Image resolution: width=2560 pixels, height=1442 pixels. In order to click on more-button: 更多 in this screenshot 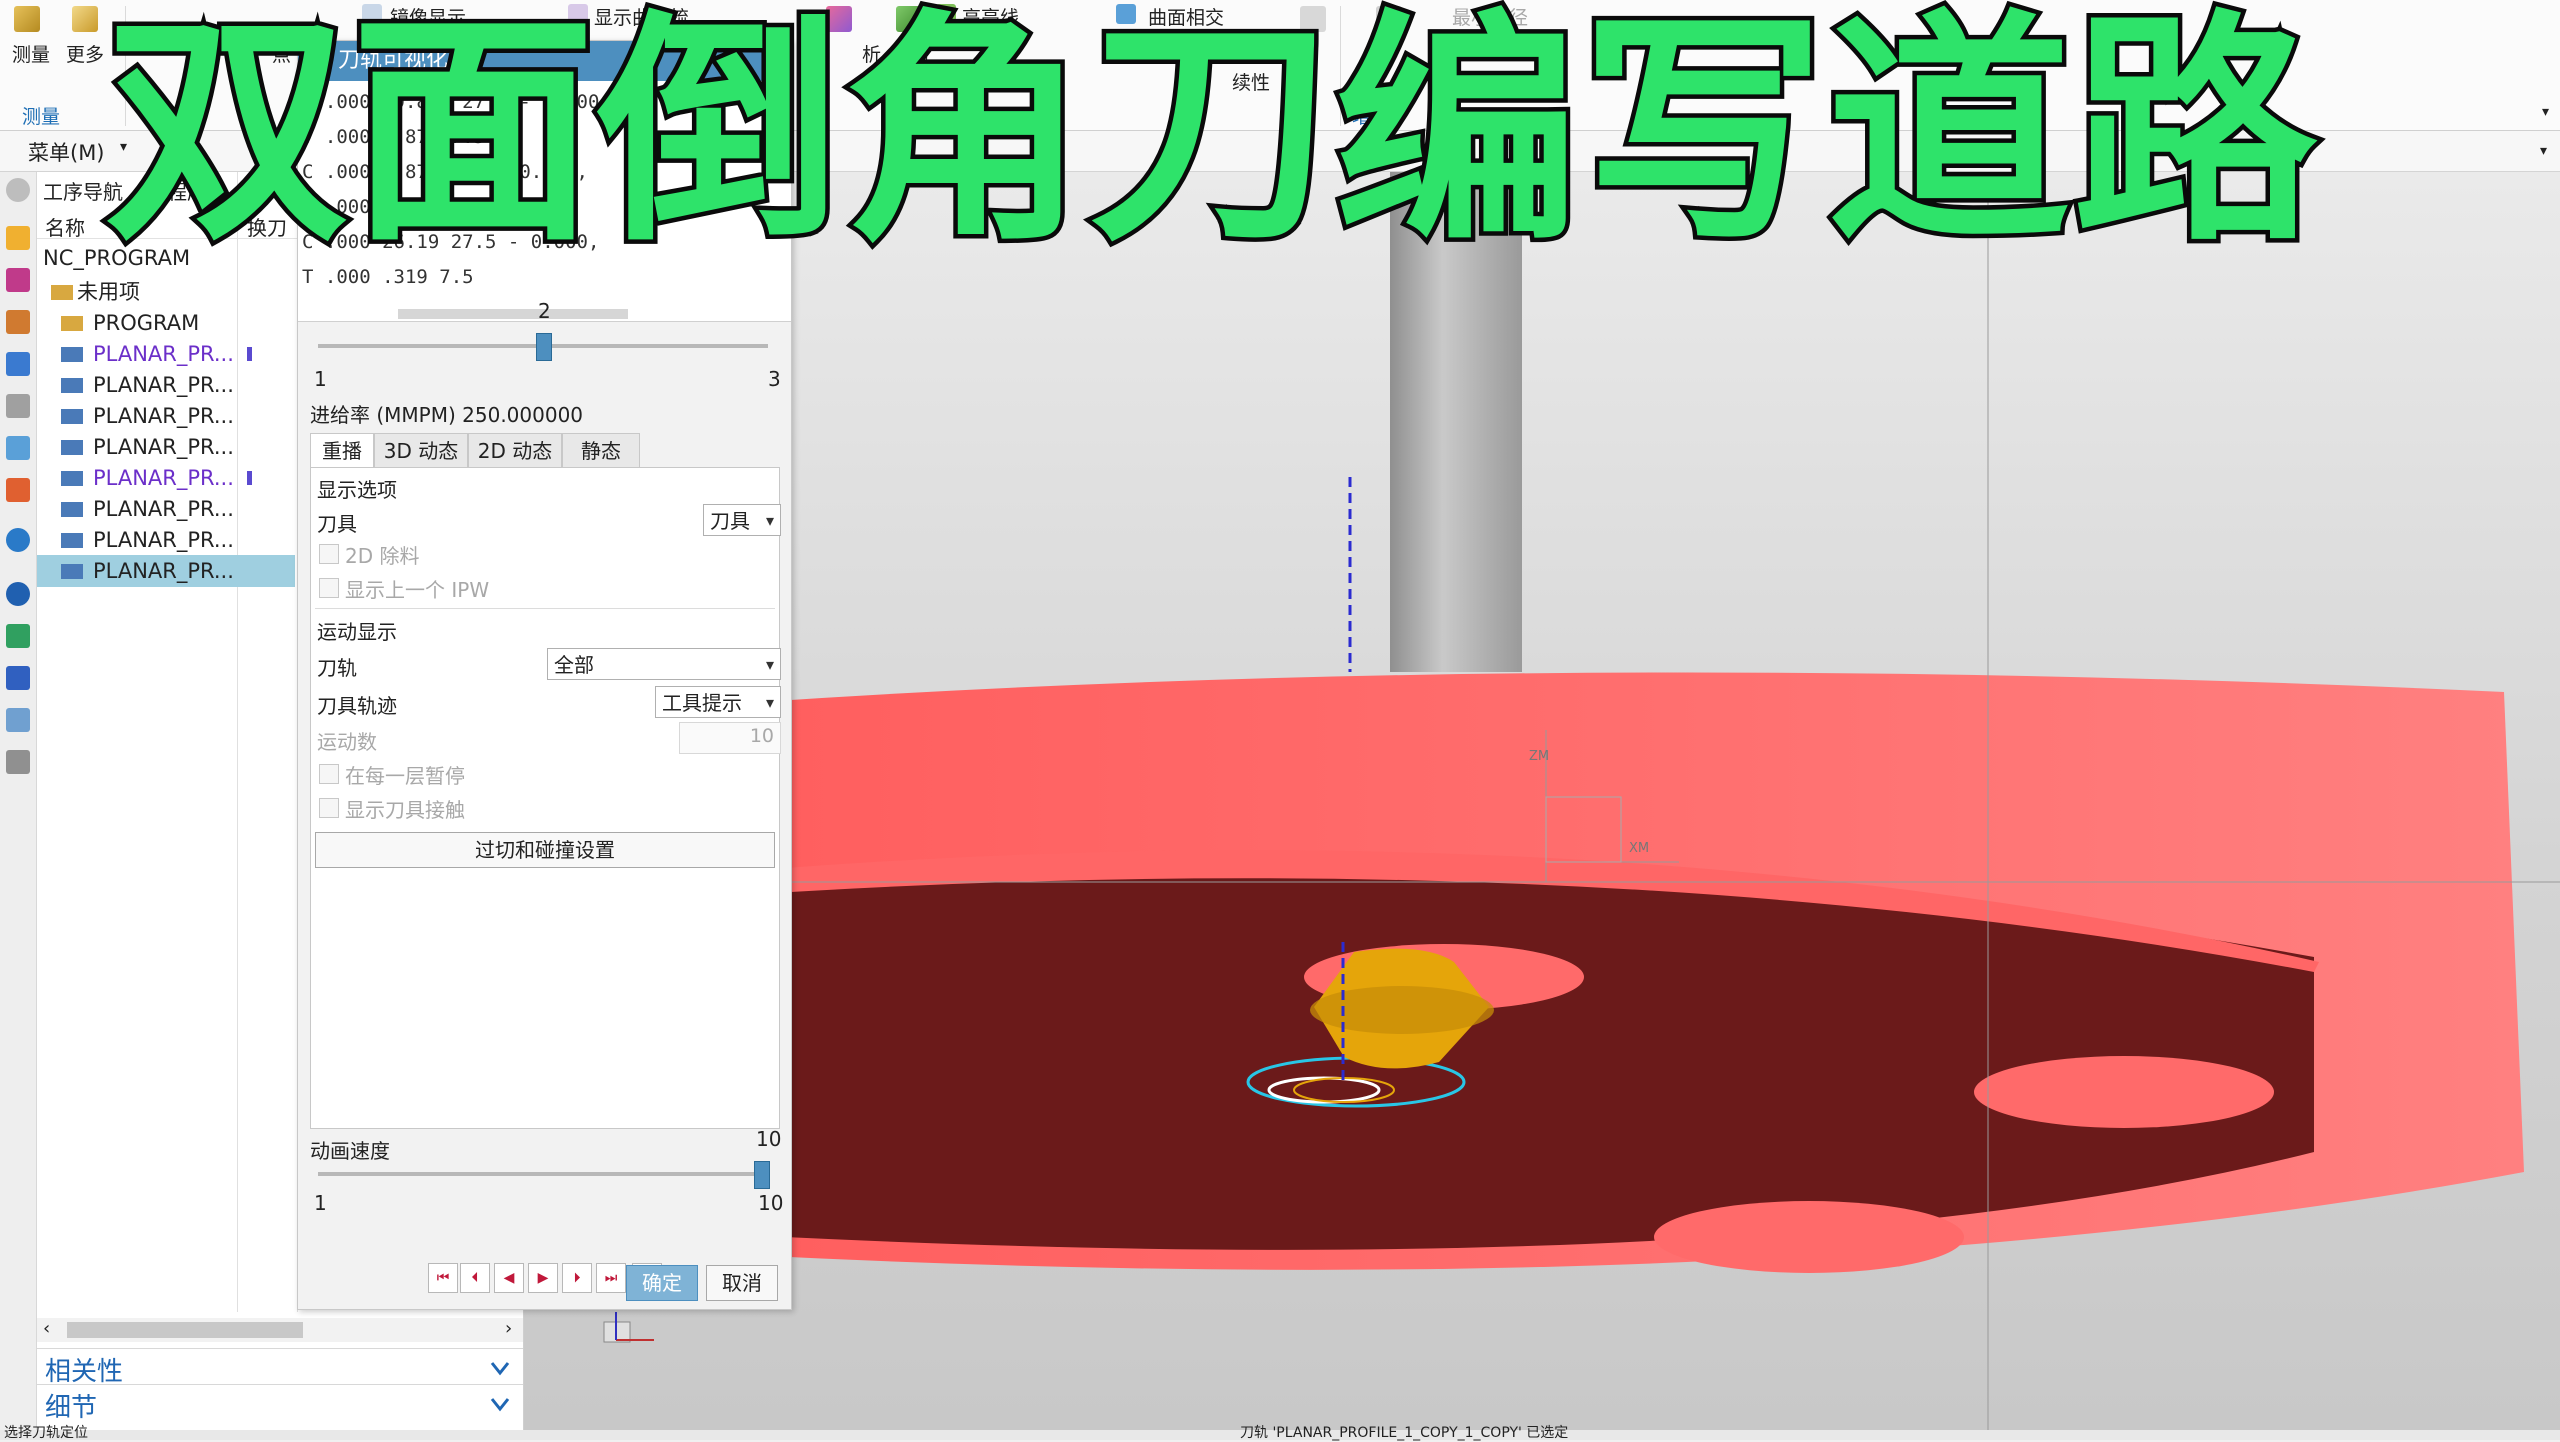, I will do `click(85, 53)`.